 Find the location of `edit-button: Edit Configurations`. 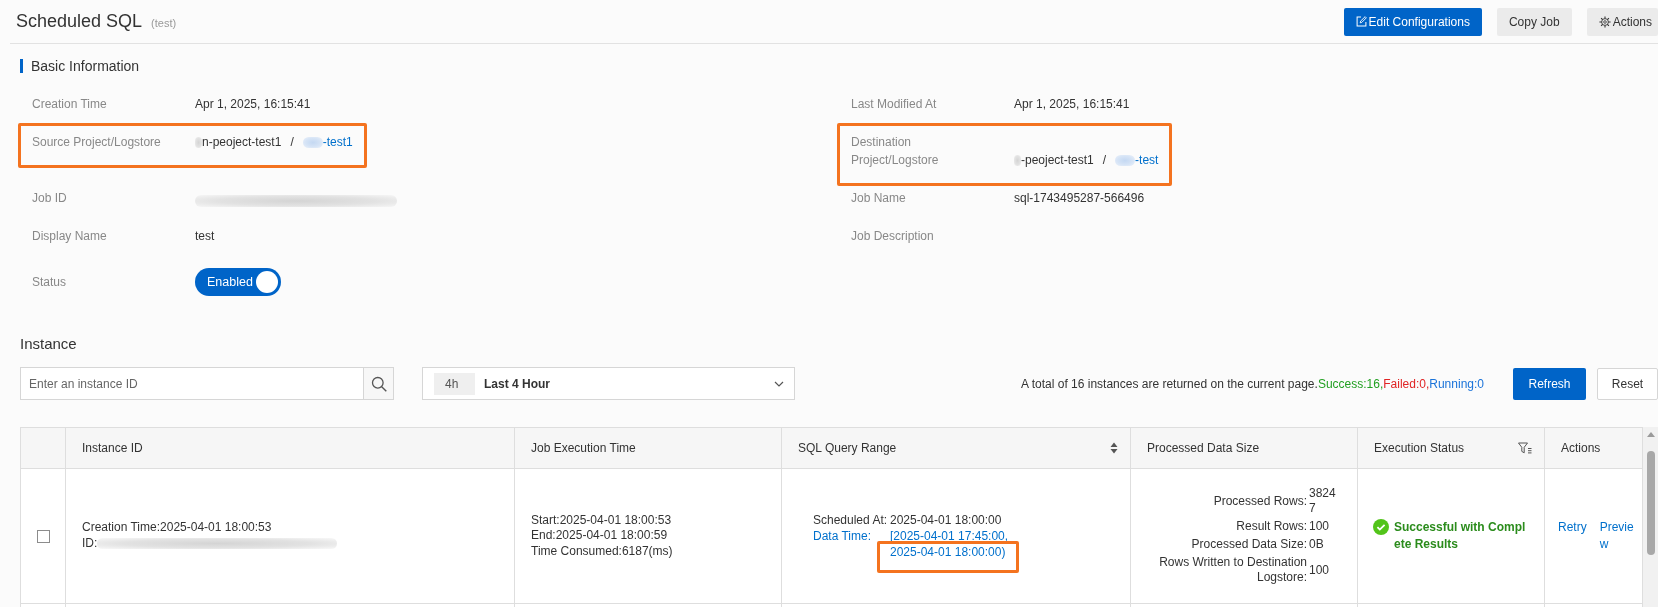

edit-button: Edit Configurations is located at coordinates (1412, 21).